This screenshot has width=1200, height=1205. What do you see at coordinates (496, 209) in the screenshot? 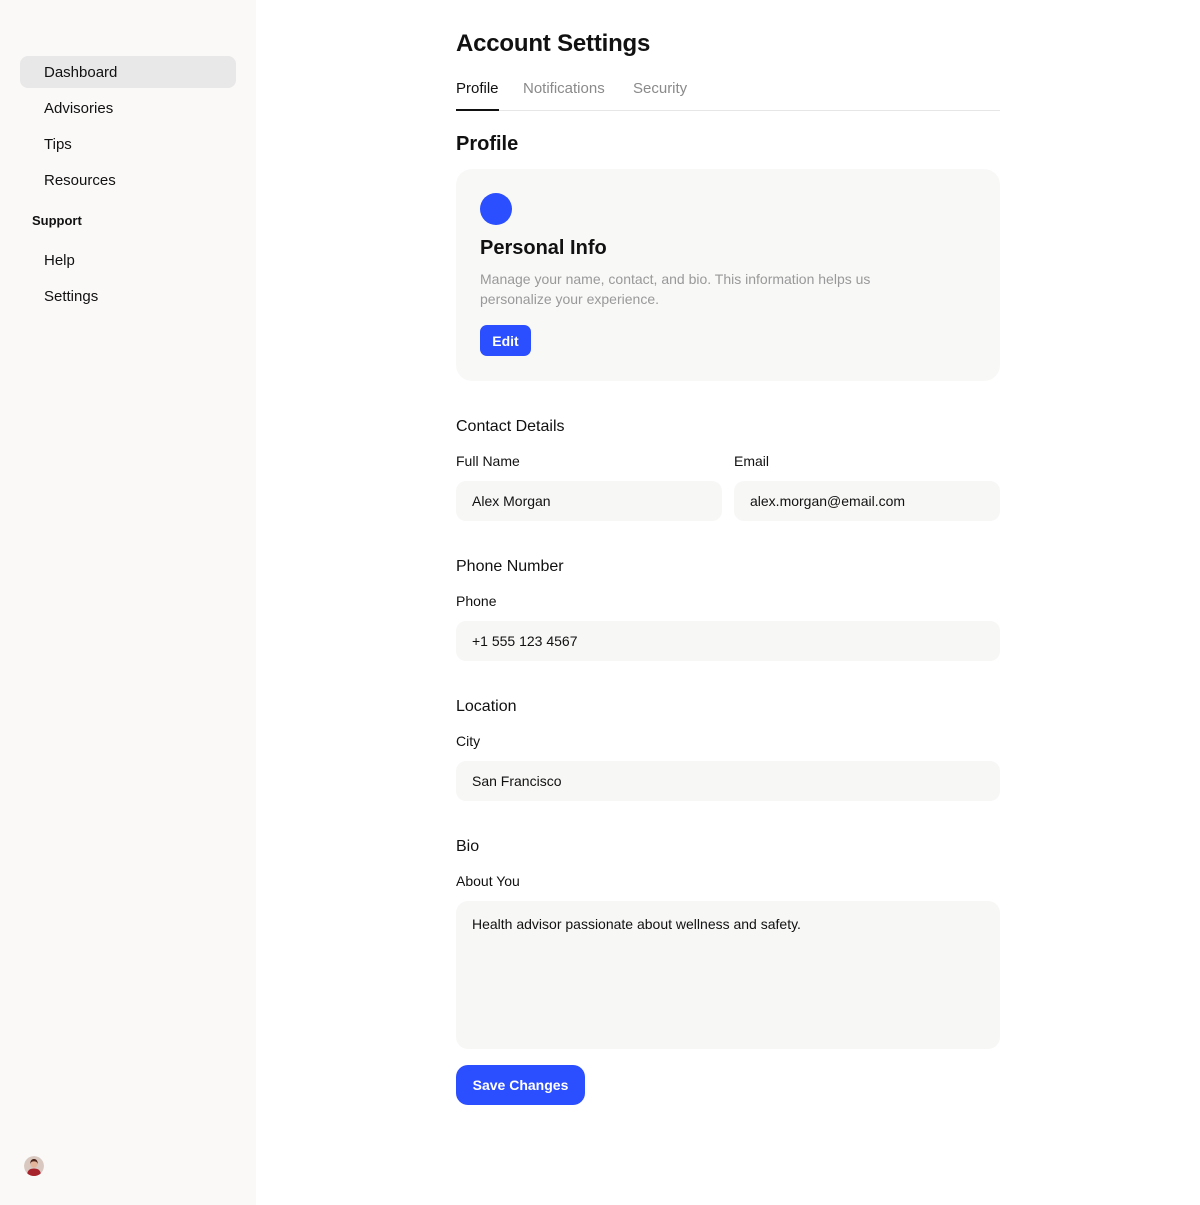
I see `circle-icon` at bounding box center [496, 209].